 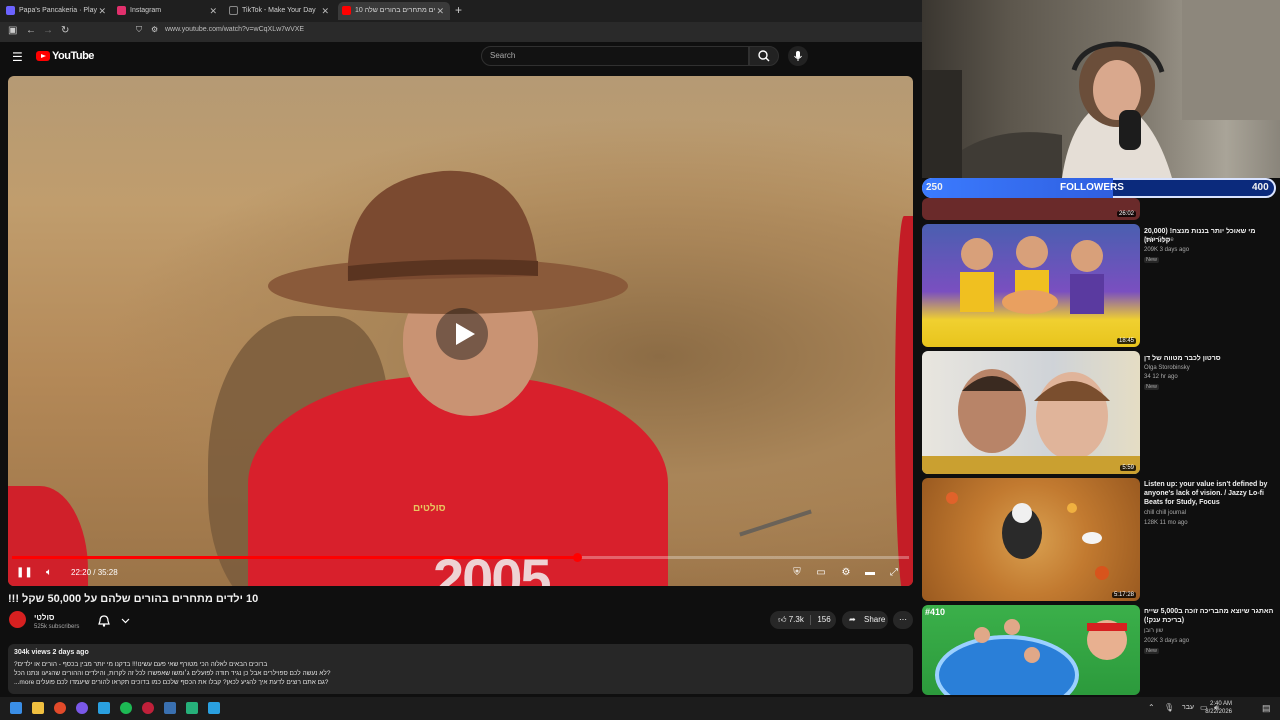 I want to click on chevron-up-icon: ⌃, so click(x=1151, y=707).